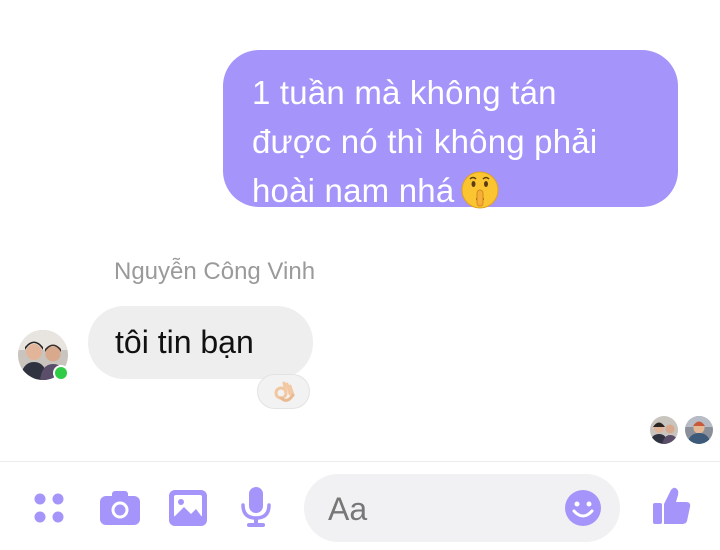  I want to click on shushing-face-emoji-icon, so click(480, 190).